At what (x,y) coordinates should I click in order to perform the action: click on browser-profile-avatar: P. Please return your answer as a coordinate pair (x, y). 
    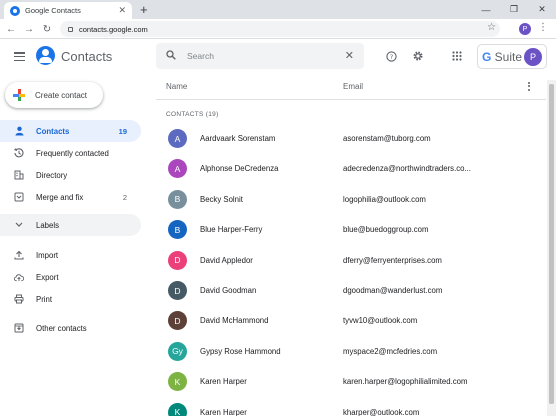
    Looking at the image, I should click on (525, 29).